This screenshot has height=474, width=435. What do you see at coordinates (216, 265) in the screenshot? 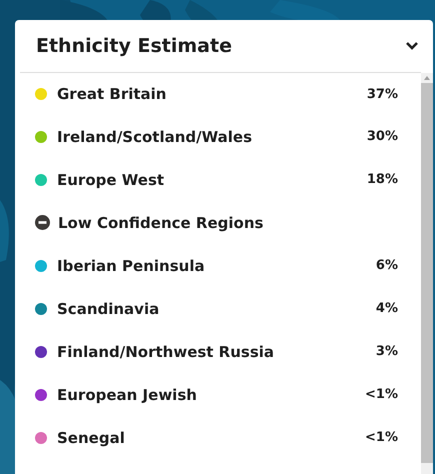
I see `region-name: Iberian Peninsula` at bounding box center [216, 265].